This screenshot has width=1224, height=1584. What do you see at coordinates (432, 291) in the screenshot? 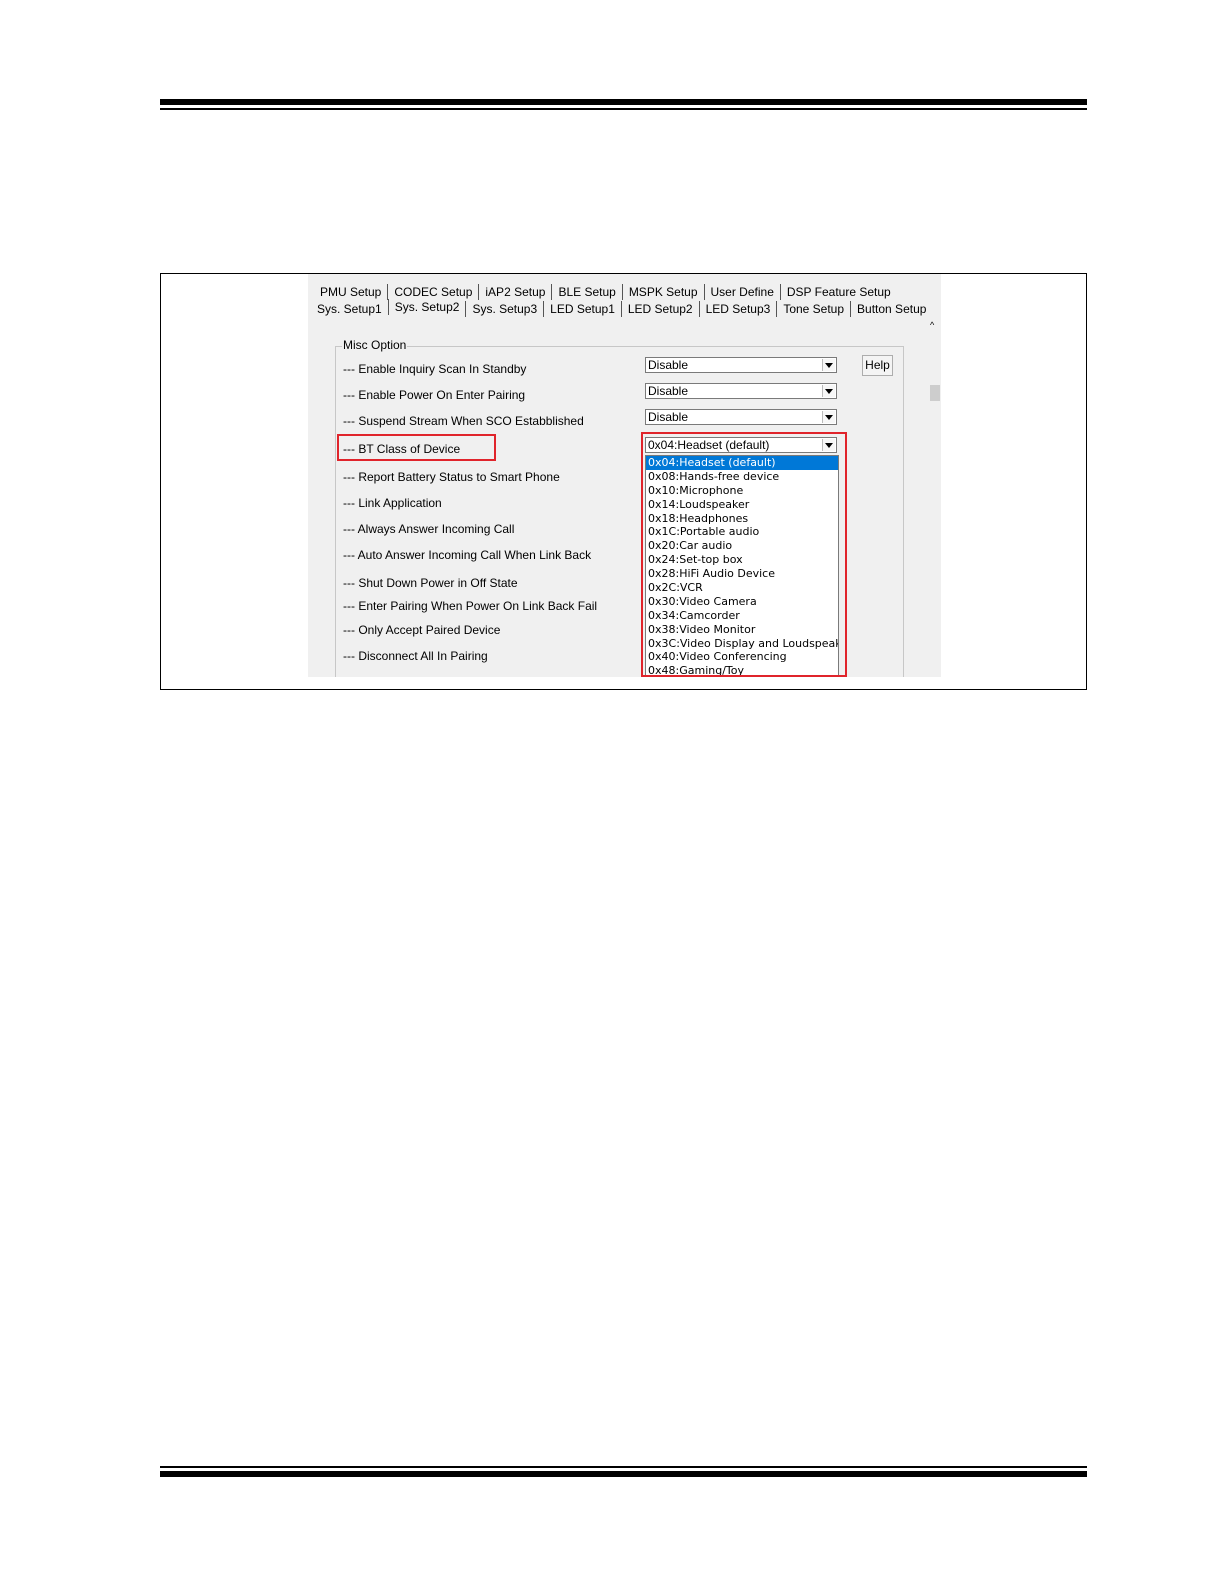
I see `tab-codec-setup: CODEC Setup` at bounding box center [432, 291].